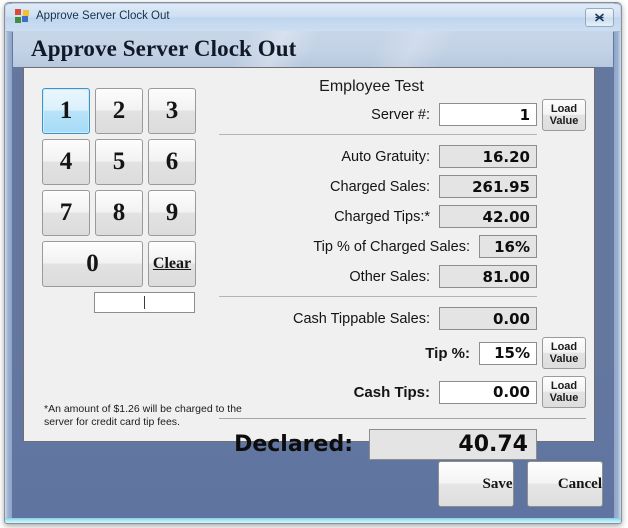 This screenshot has height=528, width=628. I want to click on window-title: Approve Server Clock Out, so click(103, 16).